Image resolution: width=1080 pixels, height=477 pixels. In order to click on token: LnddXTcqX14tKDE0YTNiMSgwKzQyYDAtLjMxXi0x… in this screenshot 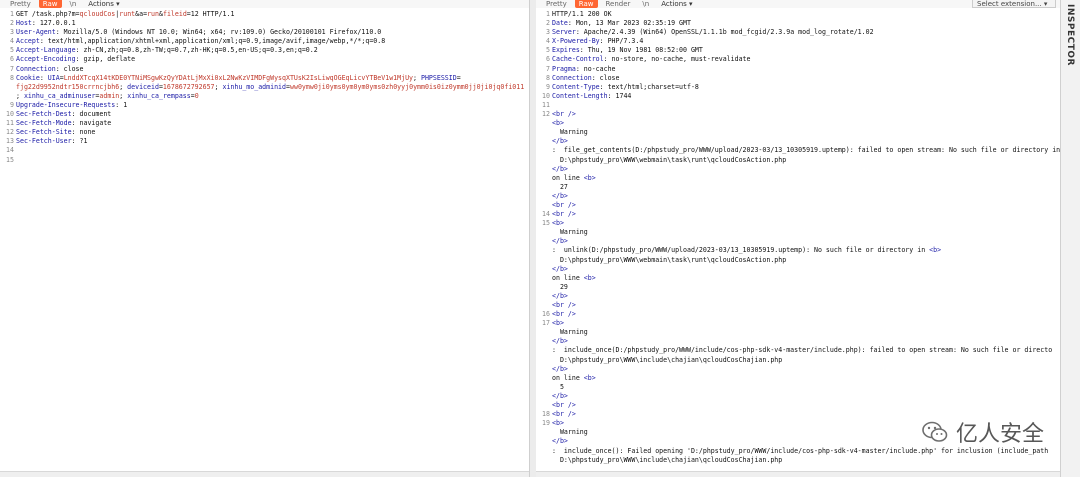, I will do `click(238, 77)`.